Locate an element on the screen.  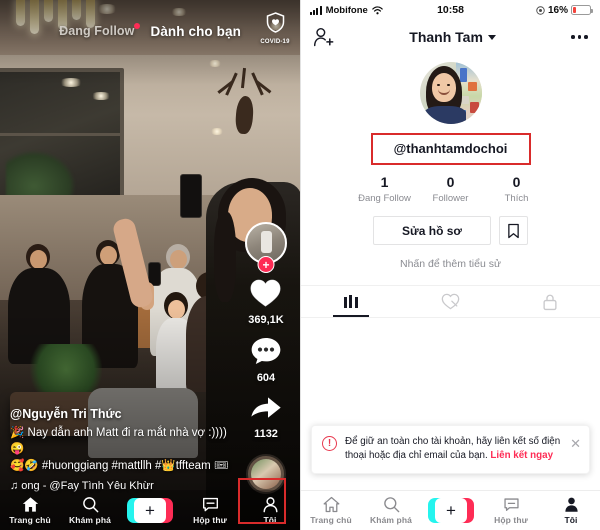
shield-heart-icon is located at coordinates (275, 22).